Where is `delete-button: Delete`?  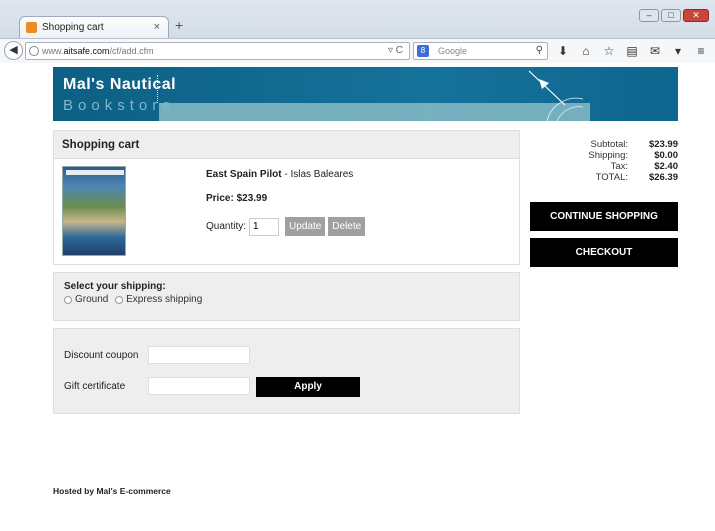
delete-button: Delete is located at coordinates (347, 226).